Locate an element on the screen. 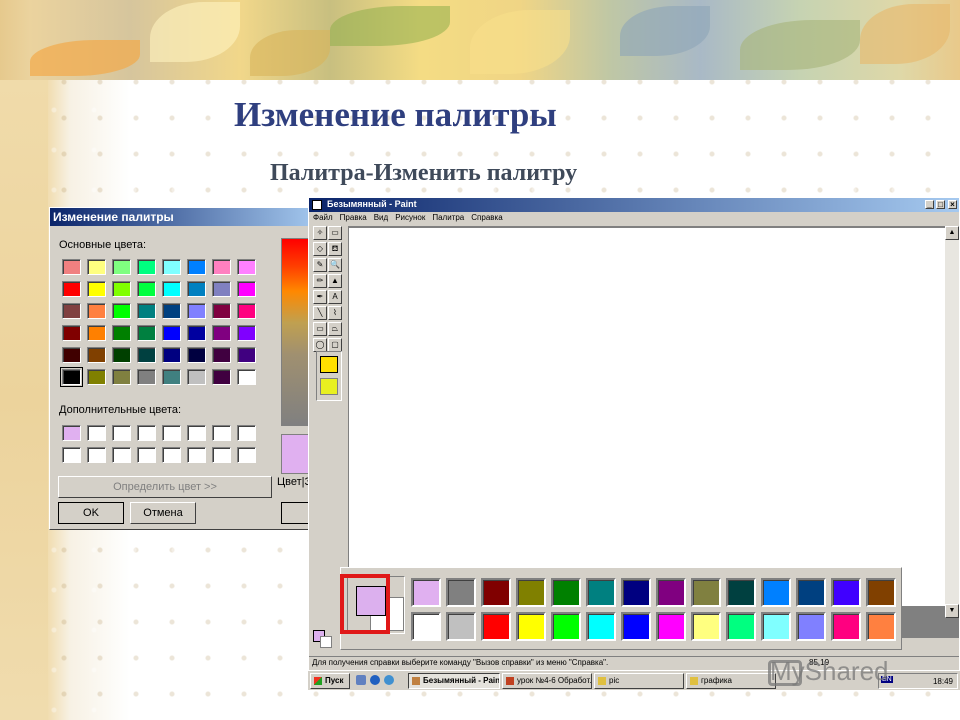 The image size is (960, 720). tool-icon: A is located at coordinates (335, 297).